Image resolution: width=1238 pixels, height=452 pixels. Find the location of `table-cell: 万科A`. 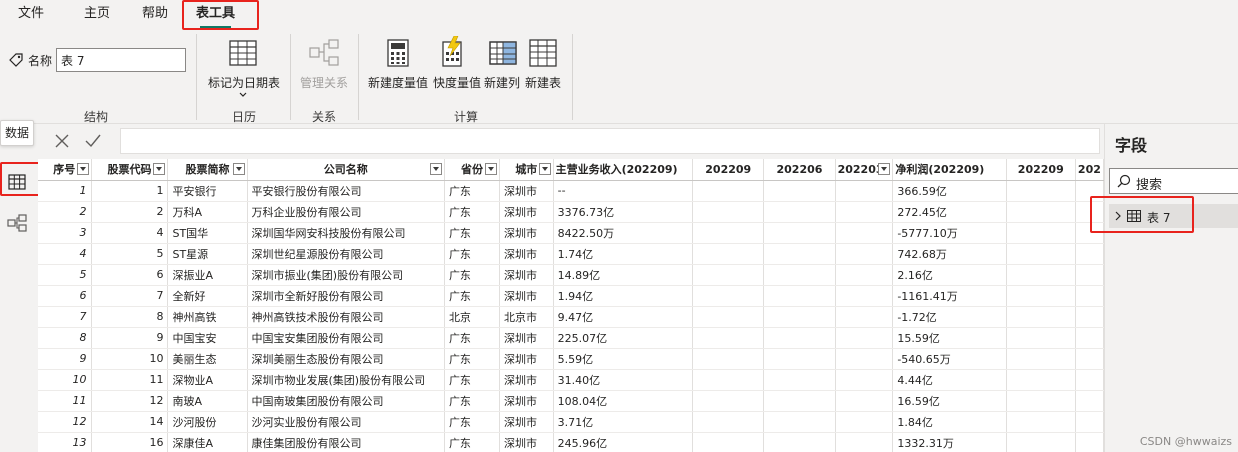

table-cell: 万科A is located at coordinates (207, 212).